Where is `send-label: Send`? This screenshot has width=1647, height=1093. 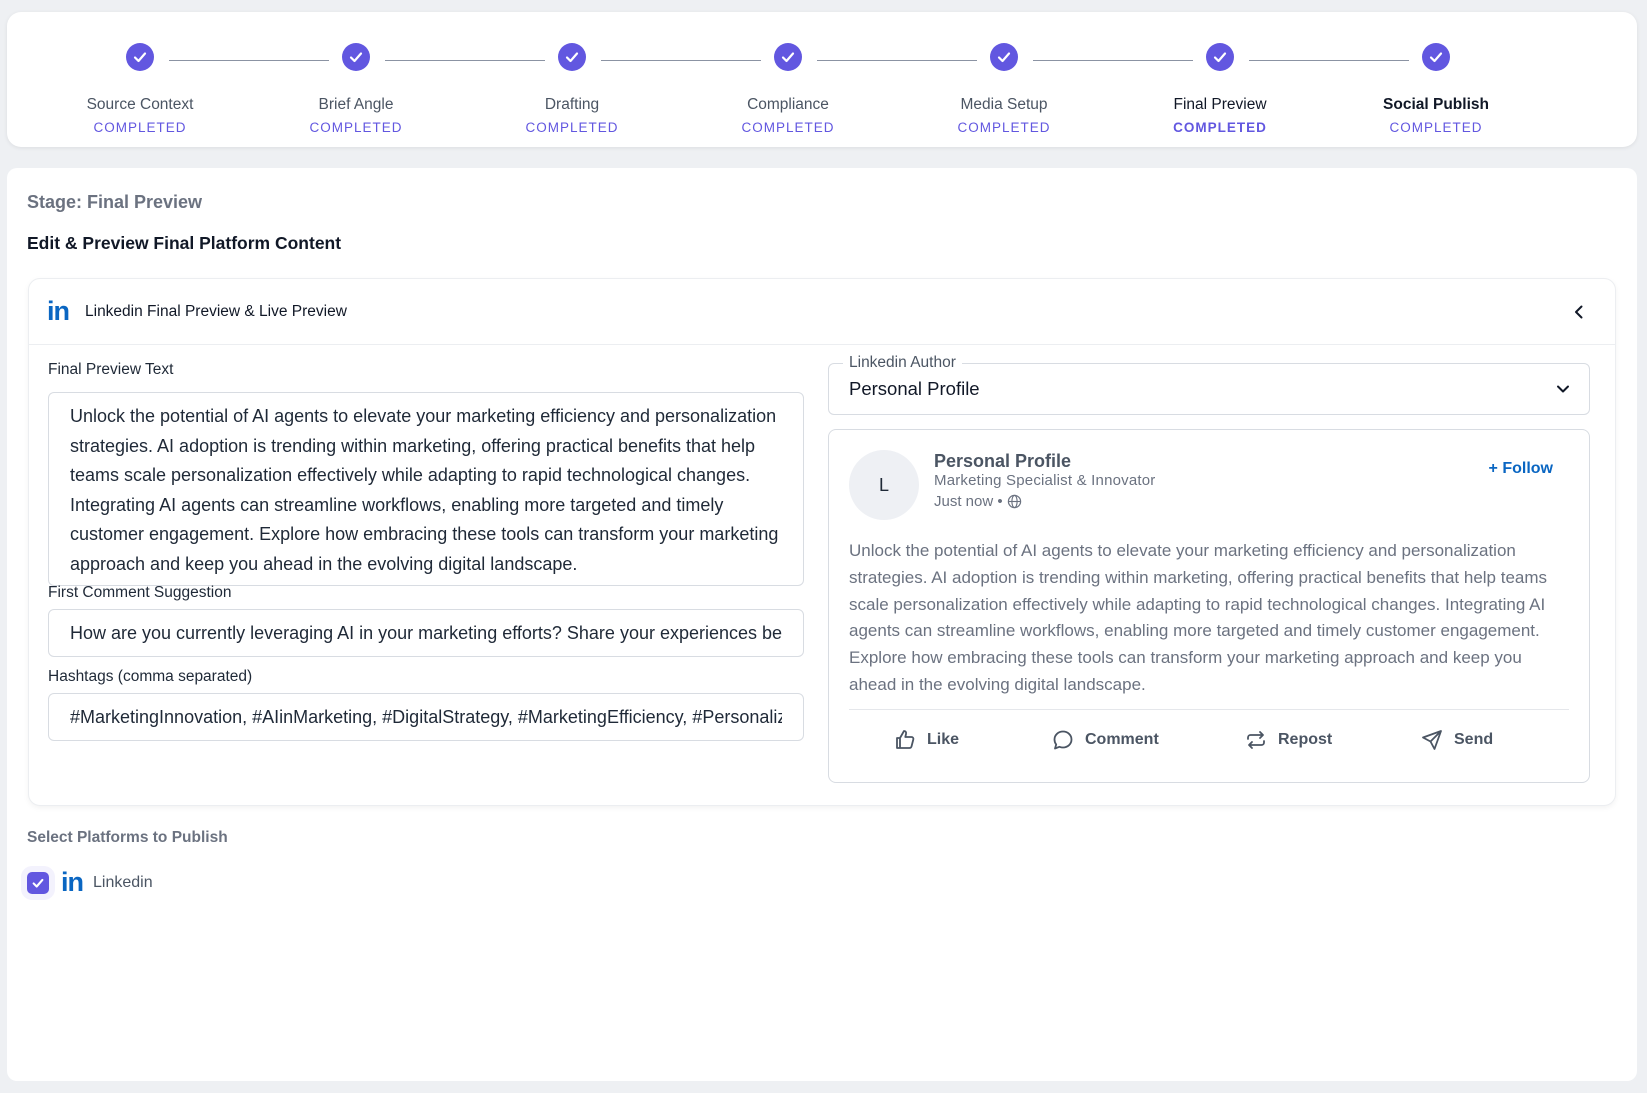
send-label: Send is located at coordinates (1474, 739).